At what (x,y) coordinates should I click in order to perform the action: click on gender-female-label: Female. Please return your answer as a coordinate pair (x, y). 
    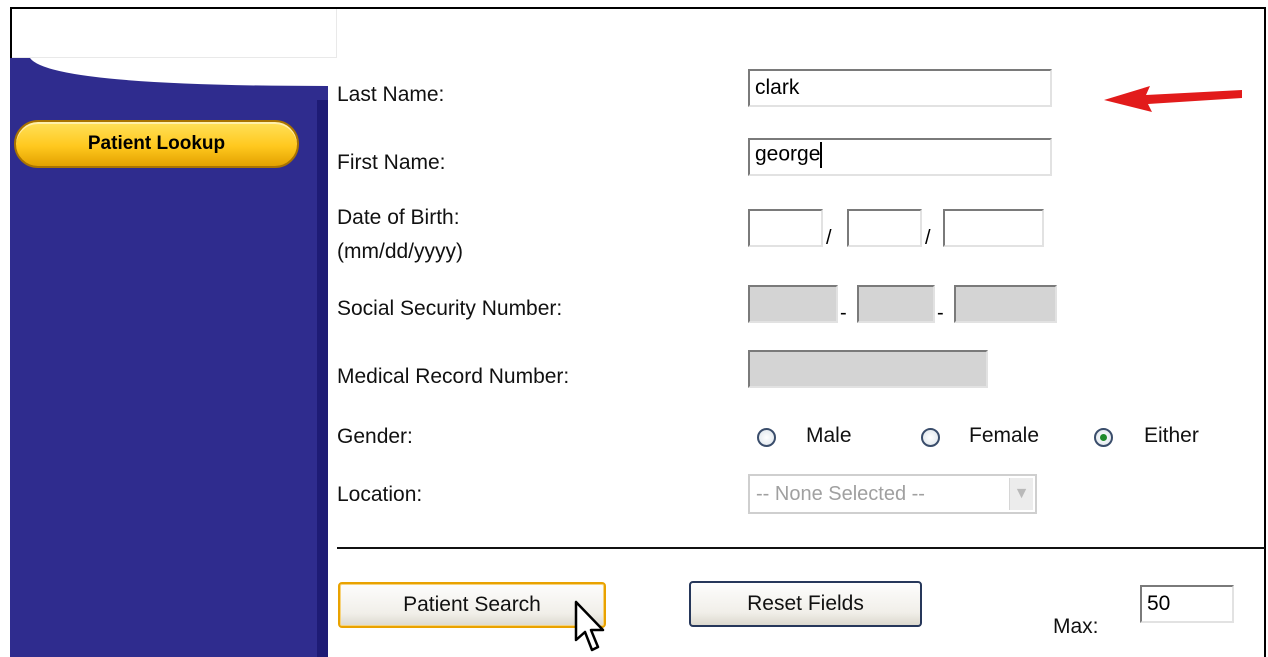
    Looking at the image, I should click on (1004, 435).